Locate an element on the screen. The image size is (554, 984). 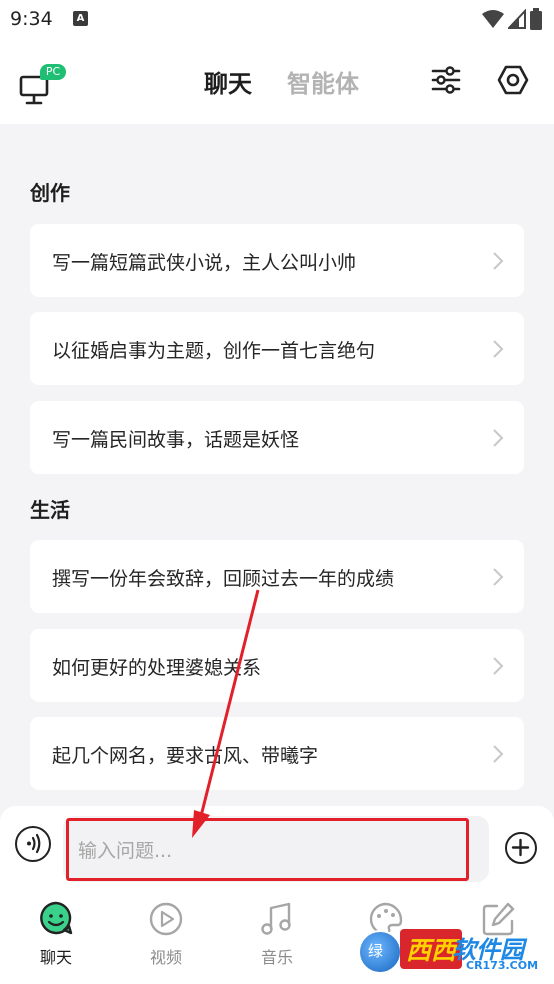
app-header: PC 聊天 智能体 is located at coordinates (277, 82).